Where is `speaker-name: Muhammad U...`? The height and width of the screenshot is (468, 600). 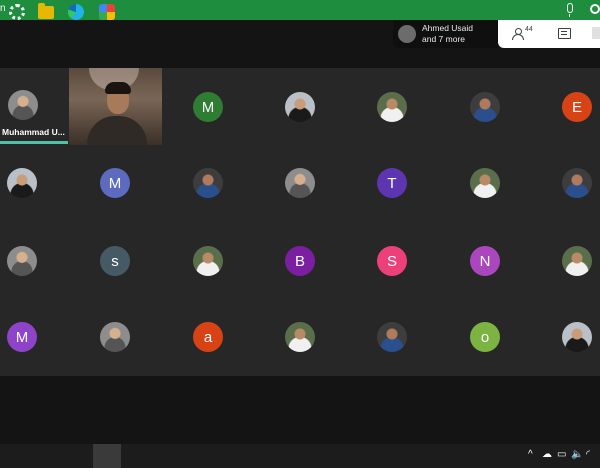 speaker-name: Muhammad U... is located at coordinates (33, 132).